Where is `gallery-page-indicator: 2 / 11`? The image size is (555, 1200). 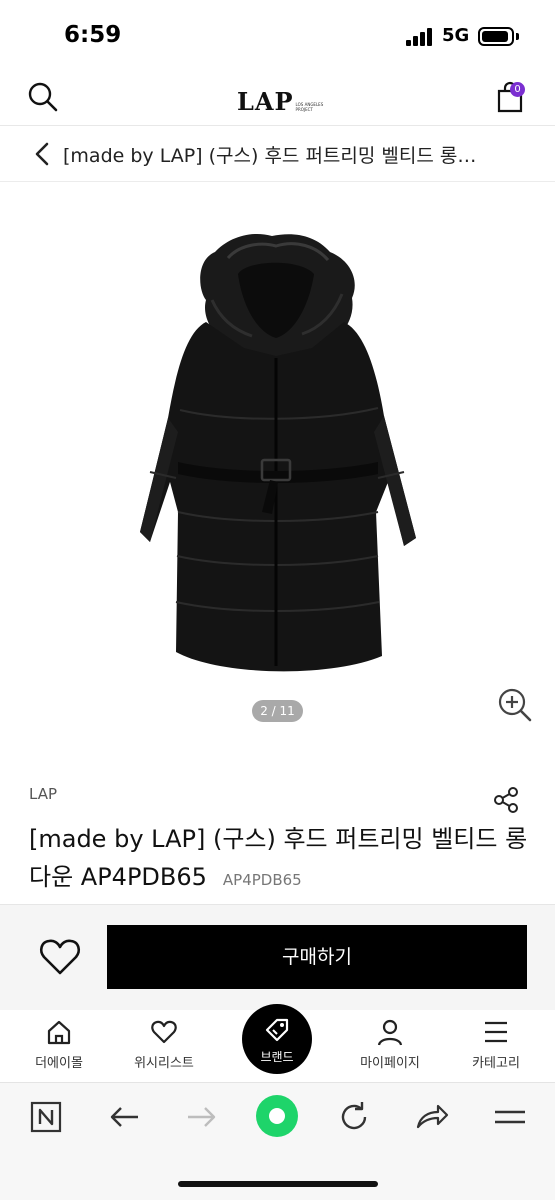 gallery-page-indicator: 2 / 11 is located at coordinates (277, 711).